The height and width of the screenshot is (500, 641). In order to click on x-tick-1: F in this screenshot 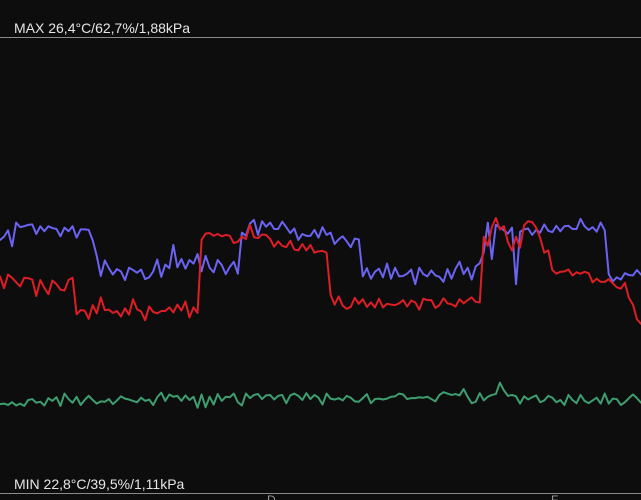, I will do `click(555, 496)`.